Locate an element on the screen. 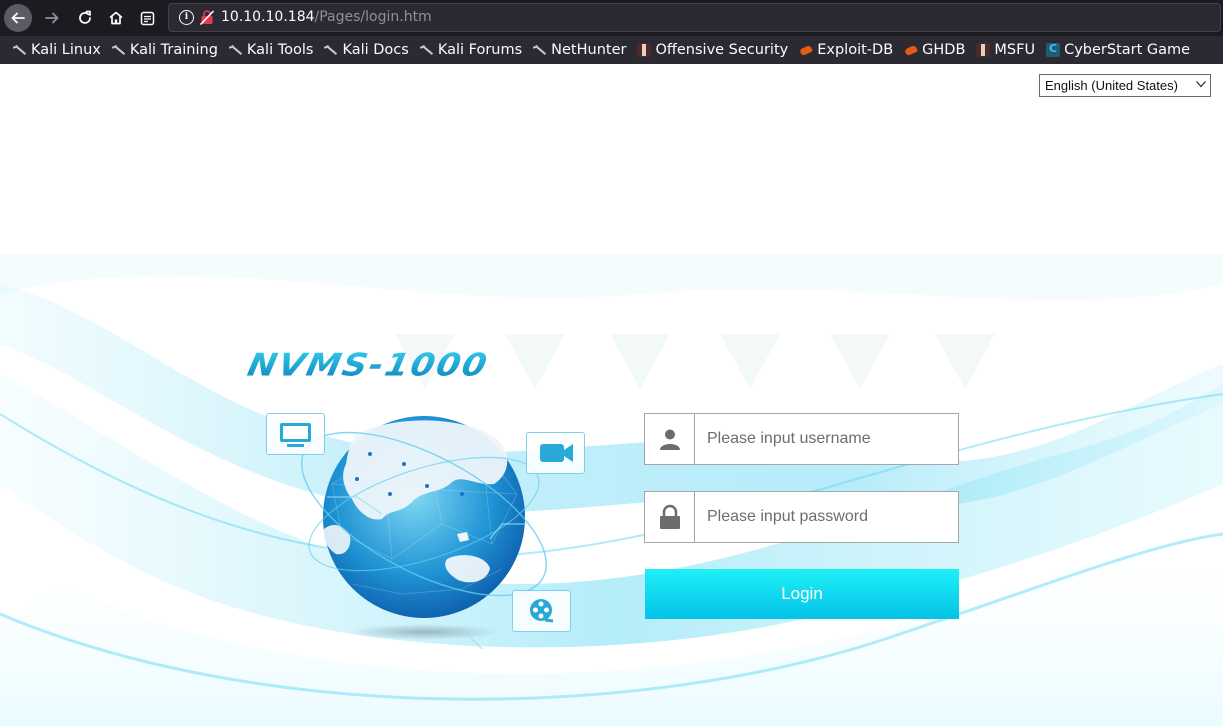  bookmark-label: Kali Linux is located at coordinates (66, 50).